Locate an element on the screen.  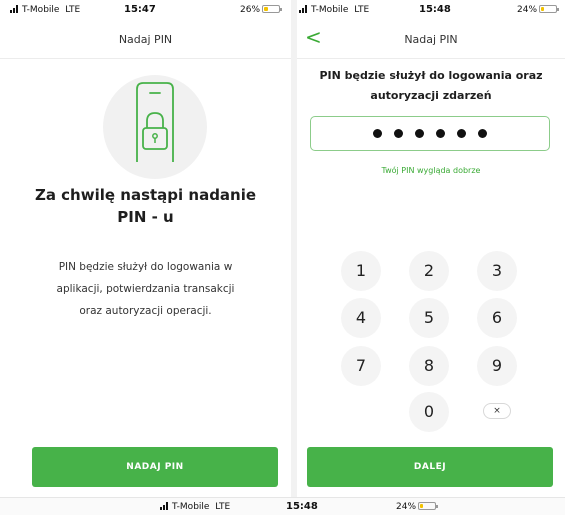
pin-hint: Twój PIN wygląda dobrze is located at coordinates (431, 170).